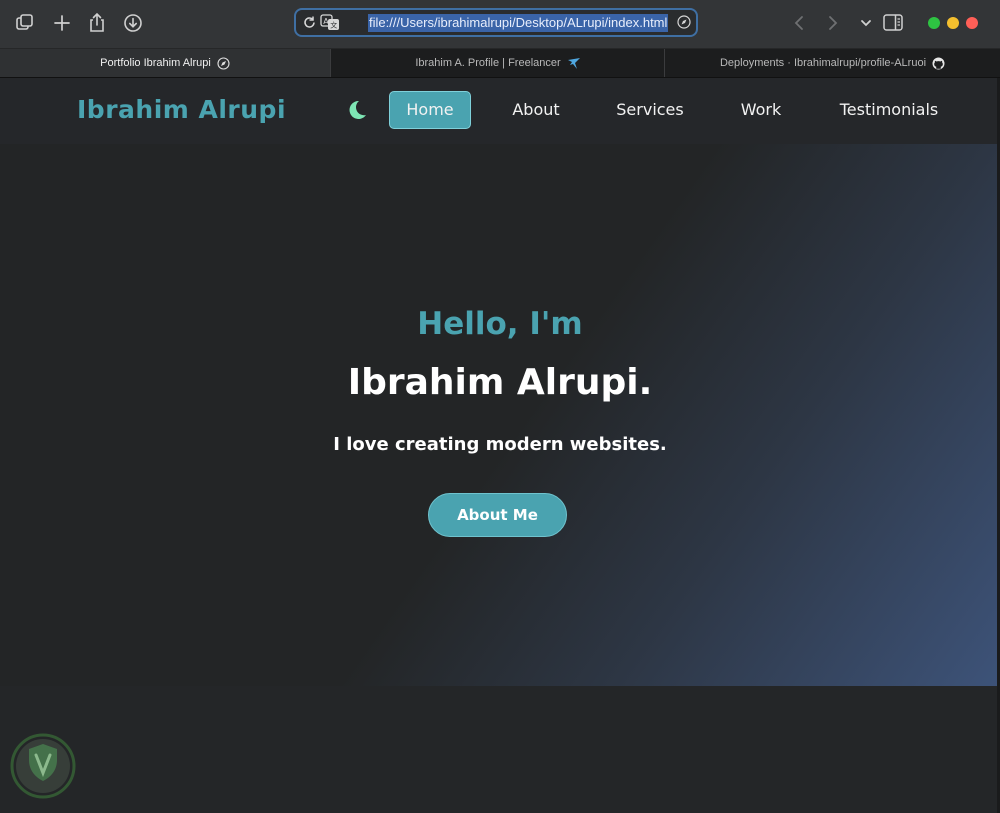 The width and height of the screenshot is (1000, 813). What do you see at coordinates (573, 63) in the screenshot?
I see `freelancer-bird-icon` at bounding box center [573, 63].